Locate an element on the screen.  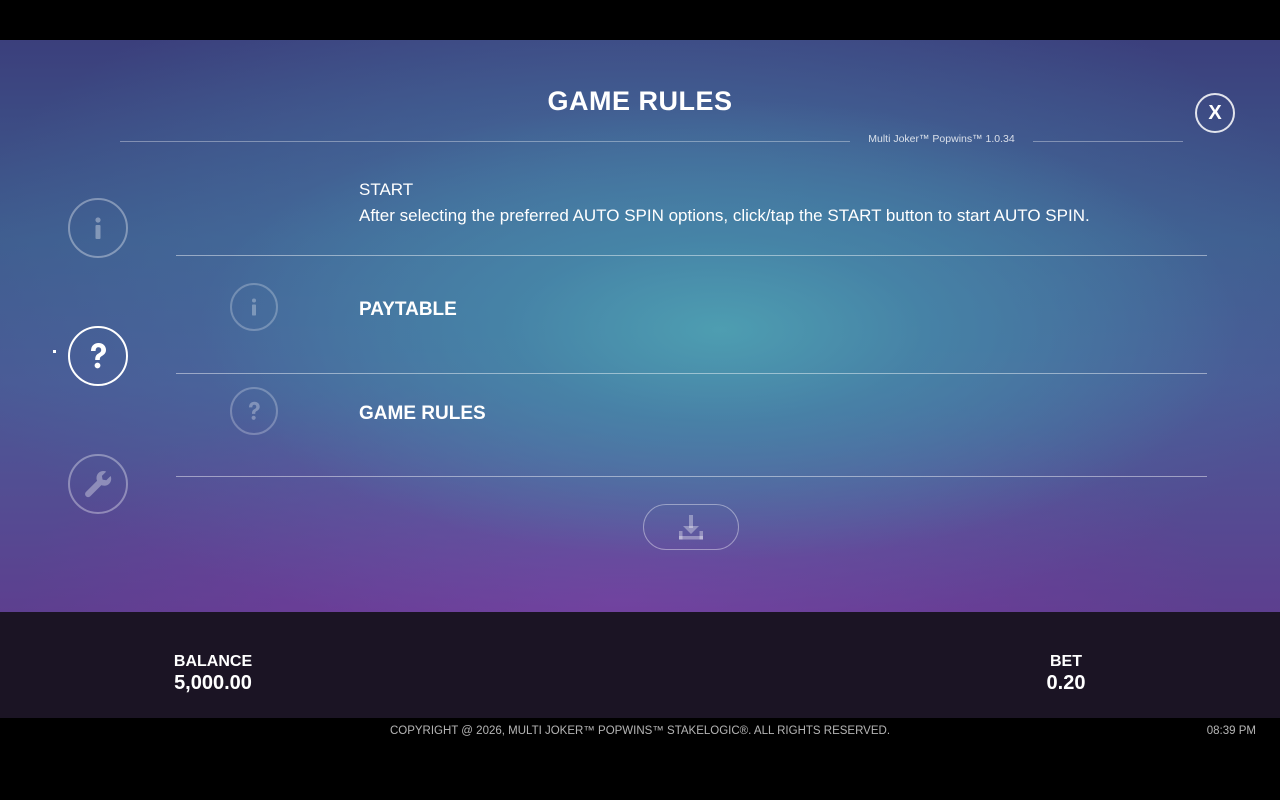
paytable-button is located at coordinates (254, 307).